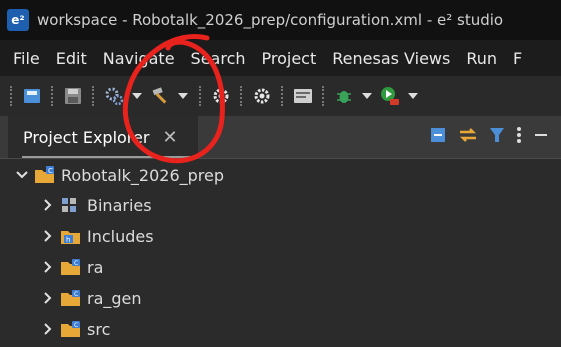 This screenshot has height=347, width=561. Describe the element at coordinates (71, 236) in the screenshot. I see `includes-icon: h` at that location.